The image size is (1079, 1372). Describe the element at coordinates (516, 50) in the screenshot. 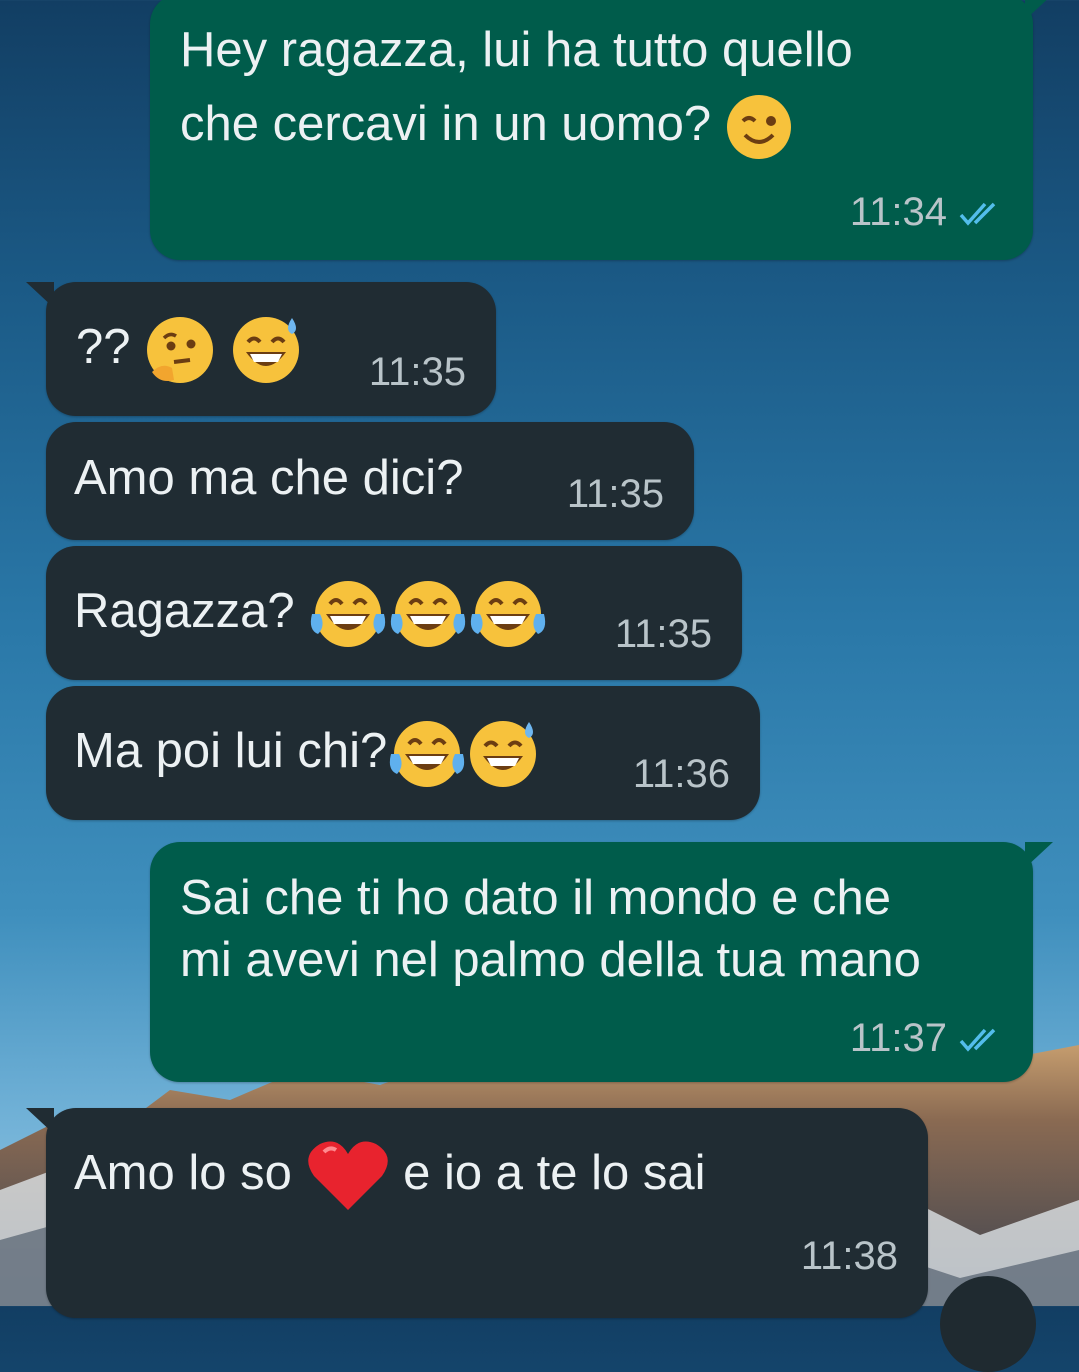

I see `message-text: Hey ragazza, lui ha tutto quello` at that location.